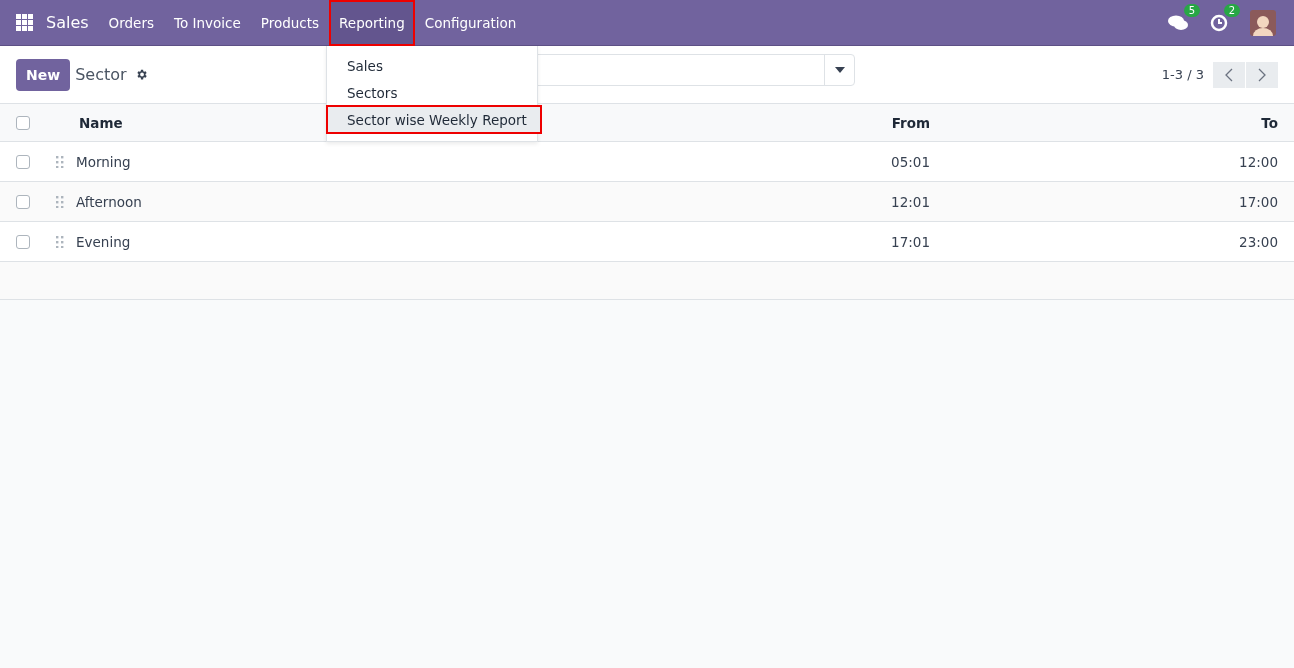  I want to click on app-name: Sales, so click(67, 22).